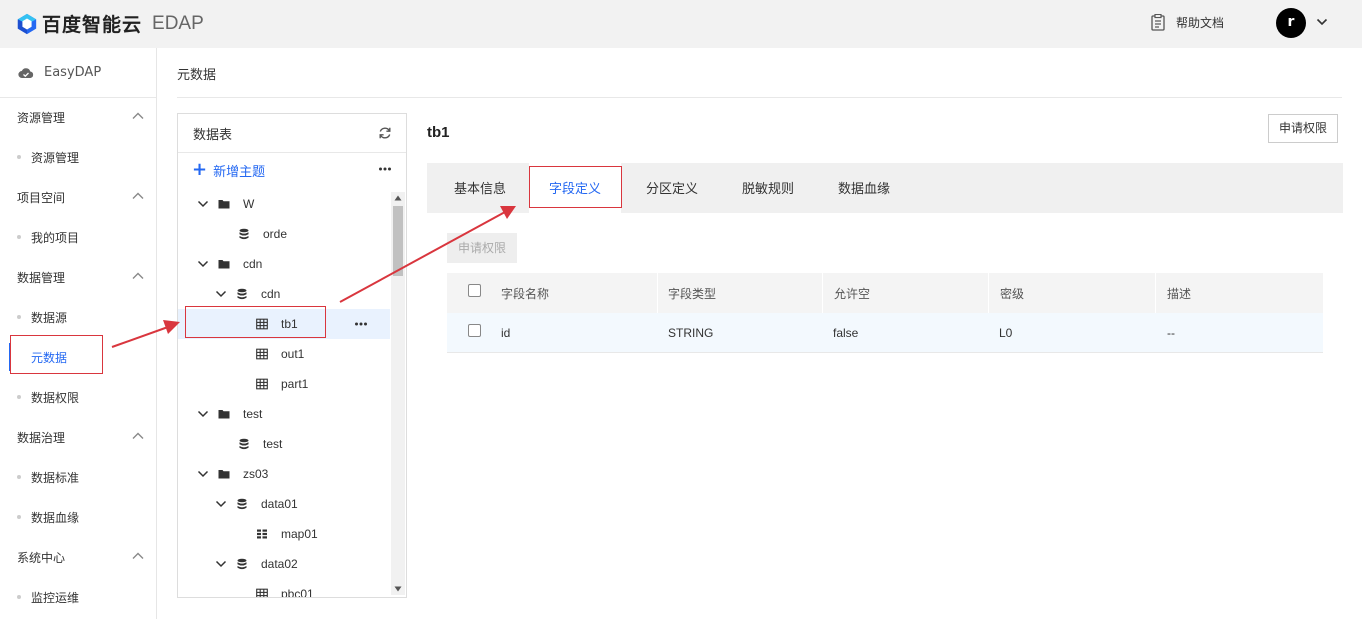  I want to click on folder-icon, so click(224, 474).